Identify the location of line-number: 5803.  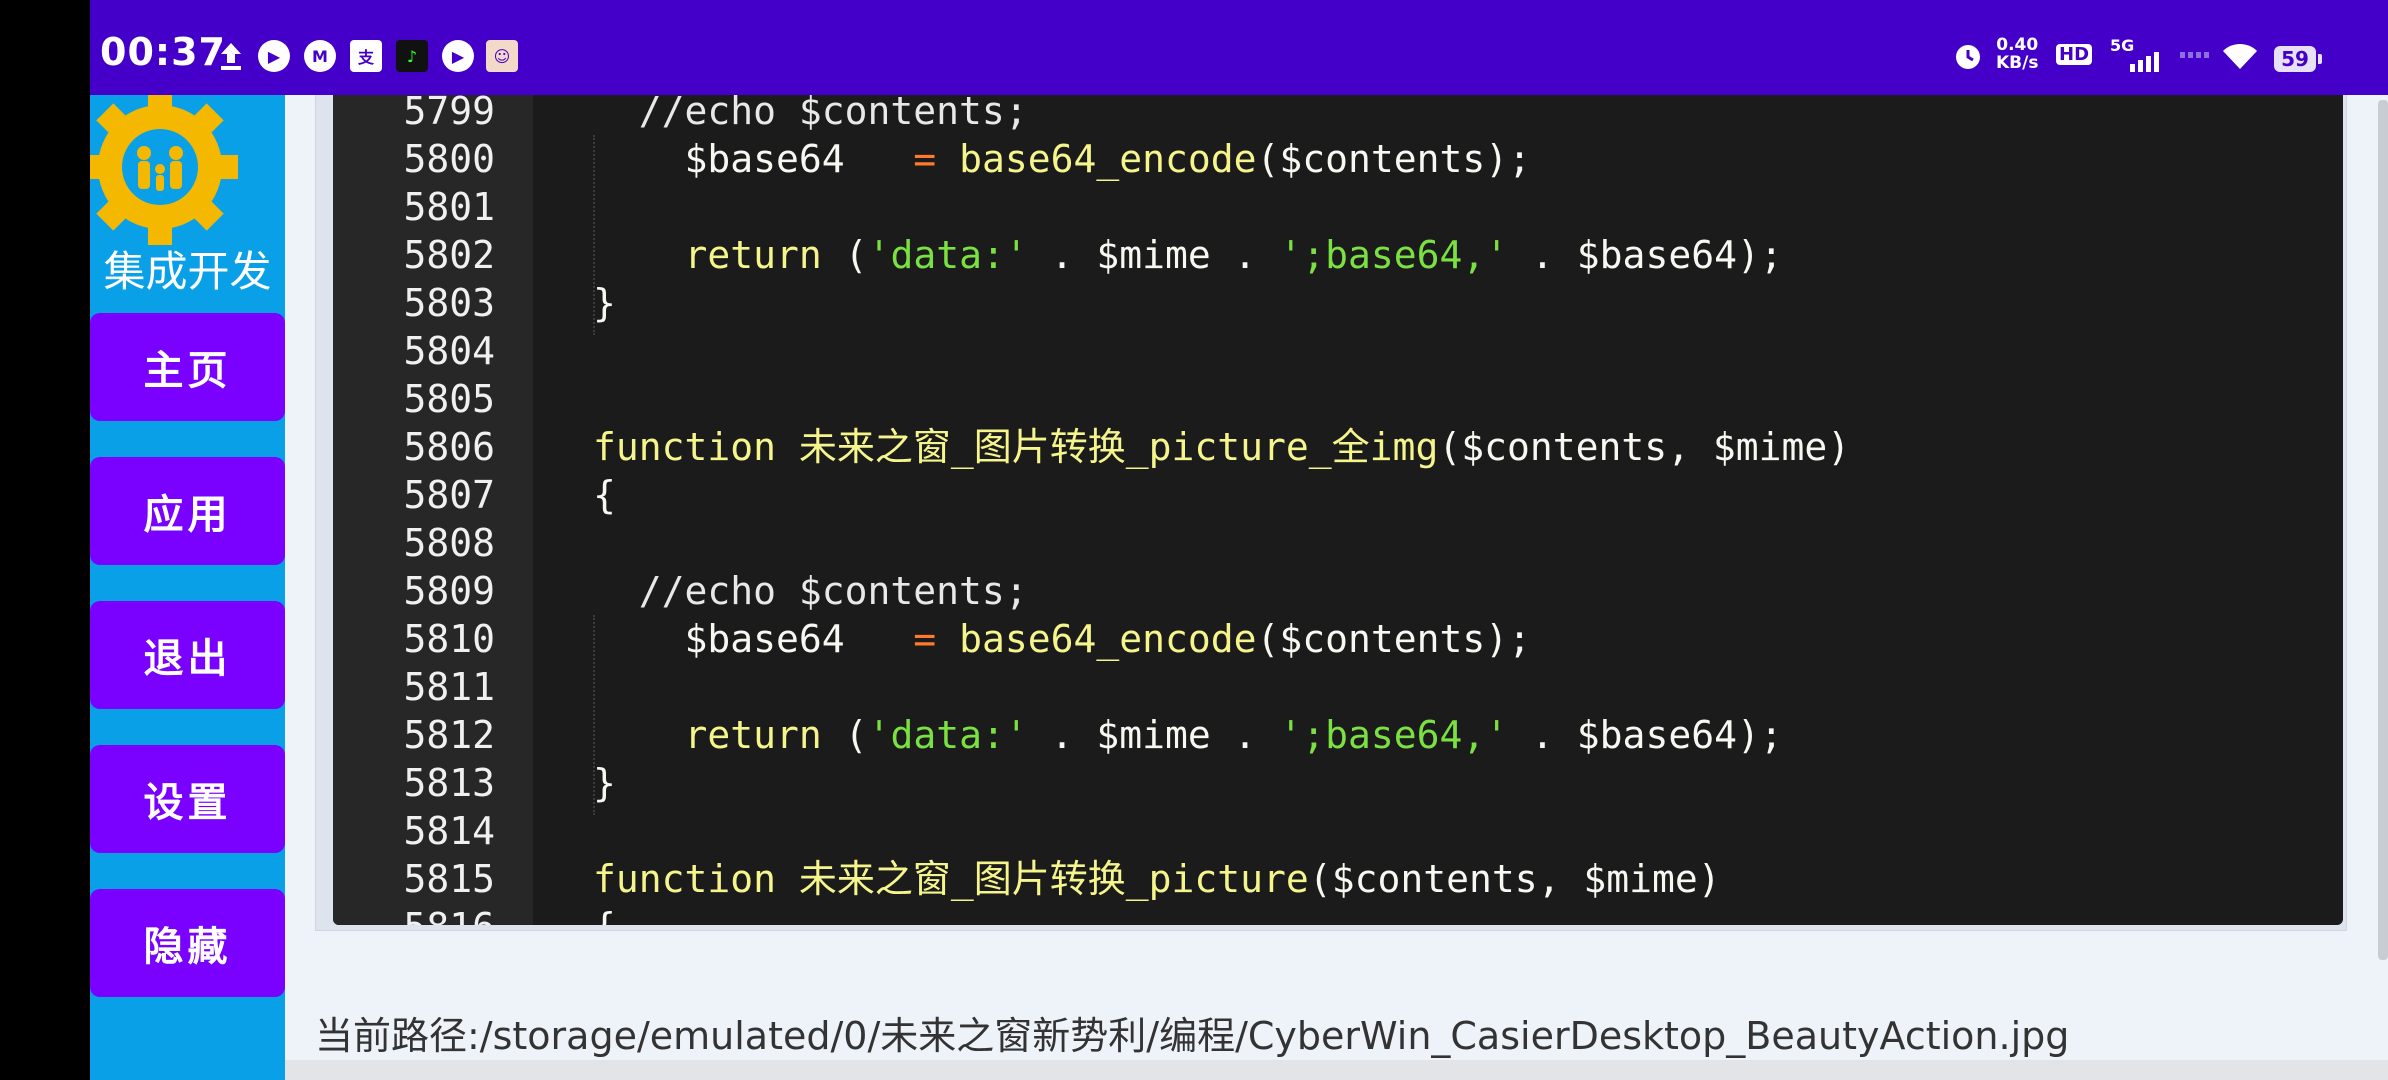
(449, 303).